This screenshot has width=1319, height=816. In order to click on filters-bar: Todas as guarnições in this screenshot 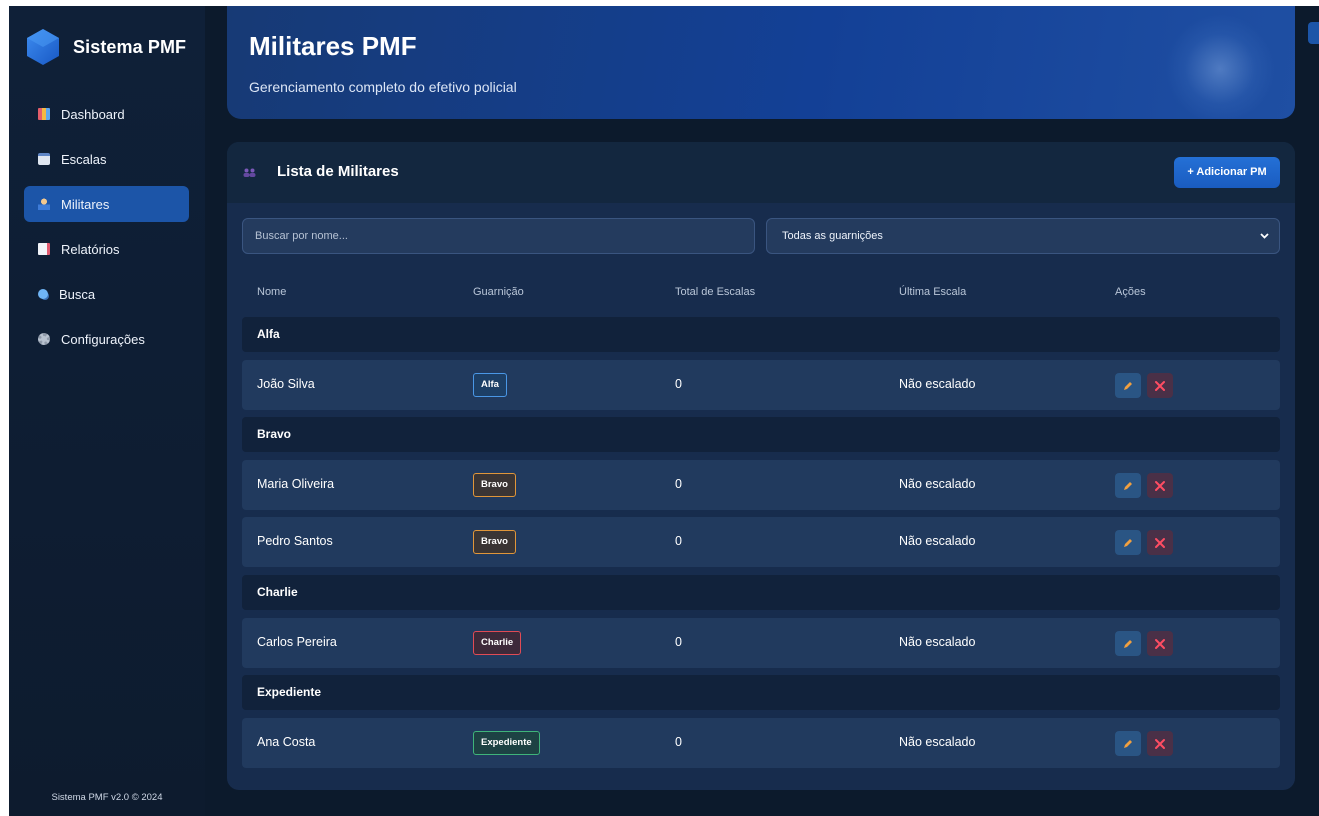, I will do `click(761, 236)`.